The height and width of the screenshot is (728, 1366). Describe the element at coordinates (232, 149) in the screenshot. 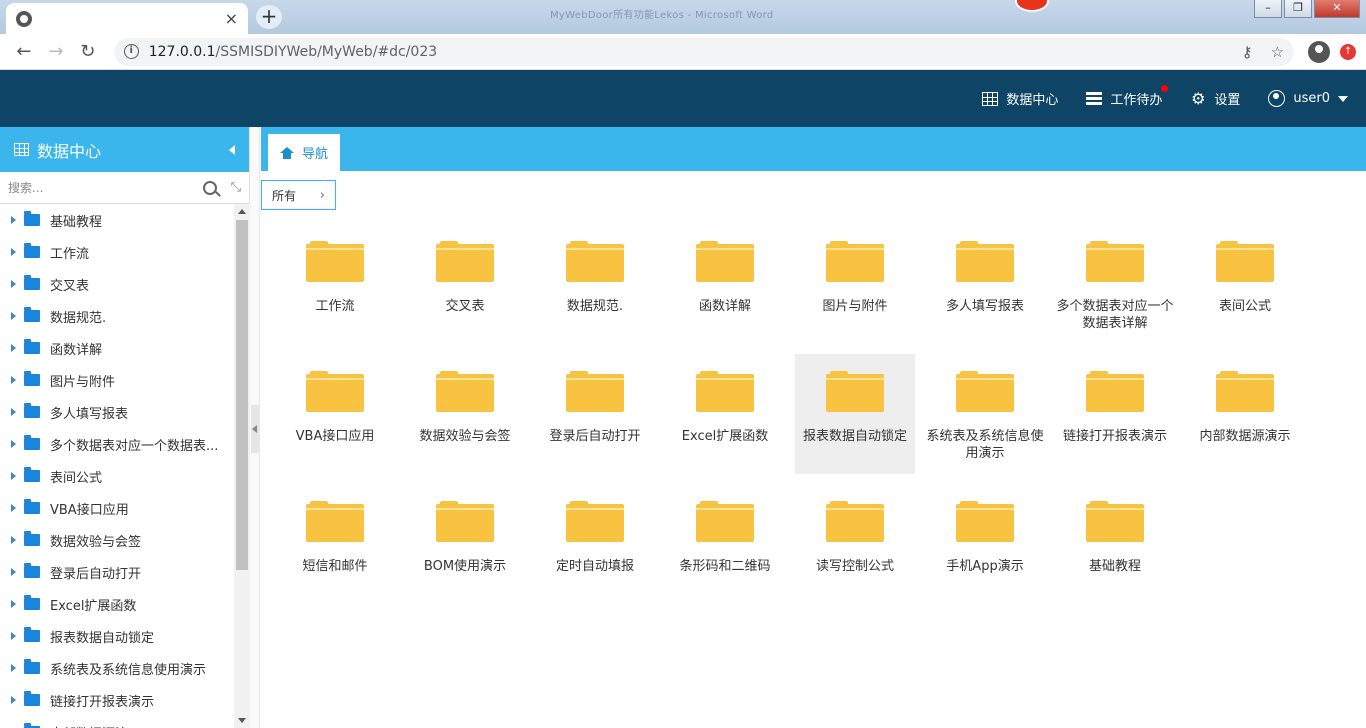

I see `collapse-sidebar-icon` at that location.